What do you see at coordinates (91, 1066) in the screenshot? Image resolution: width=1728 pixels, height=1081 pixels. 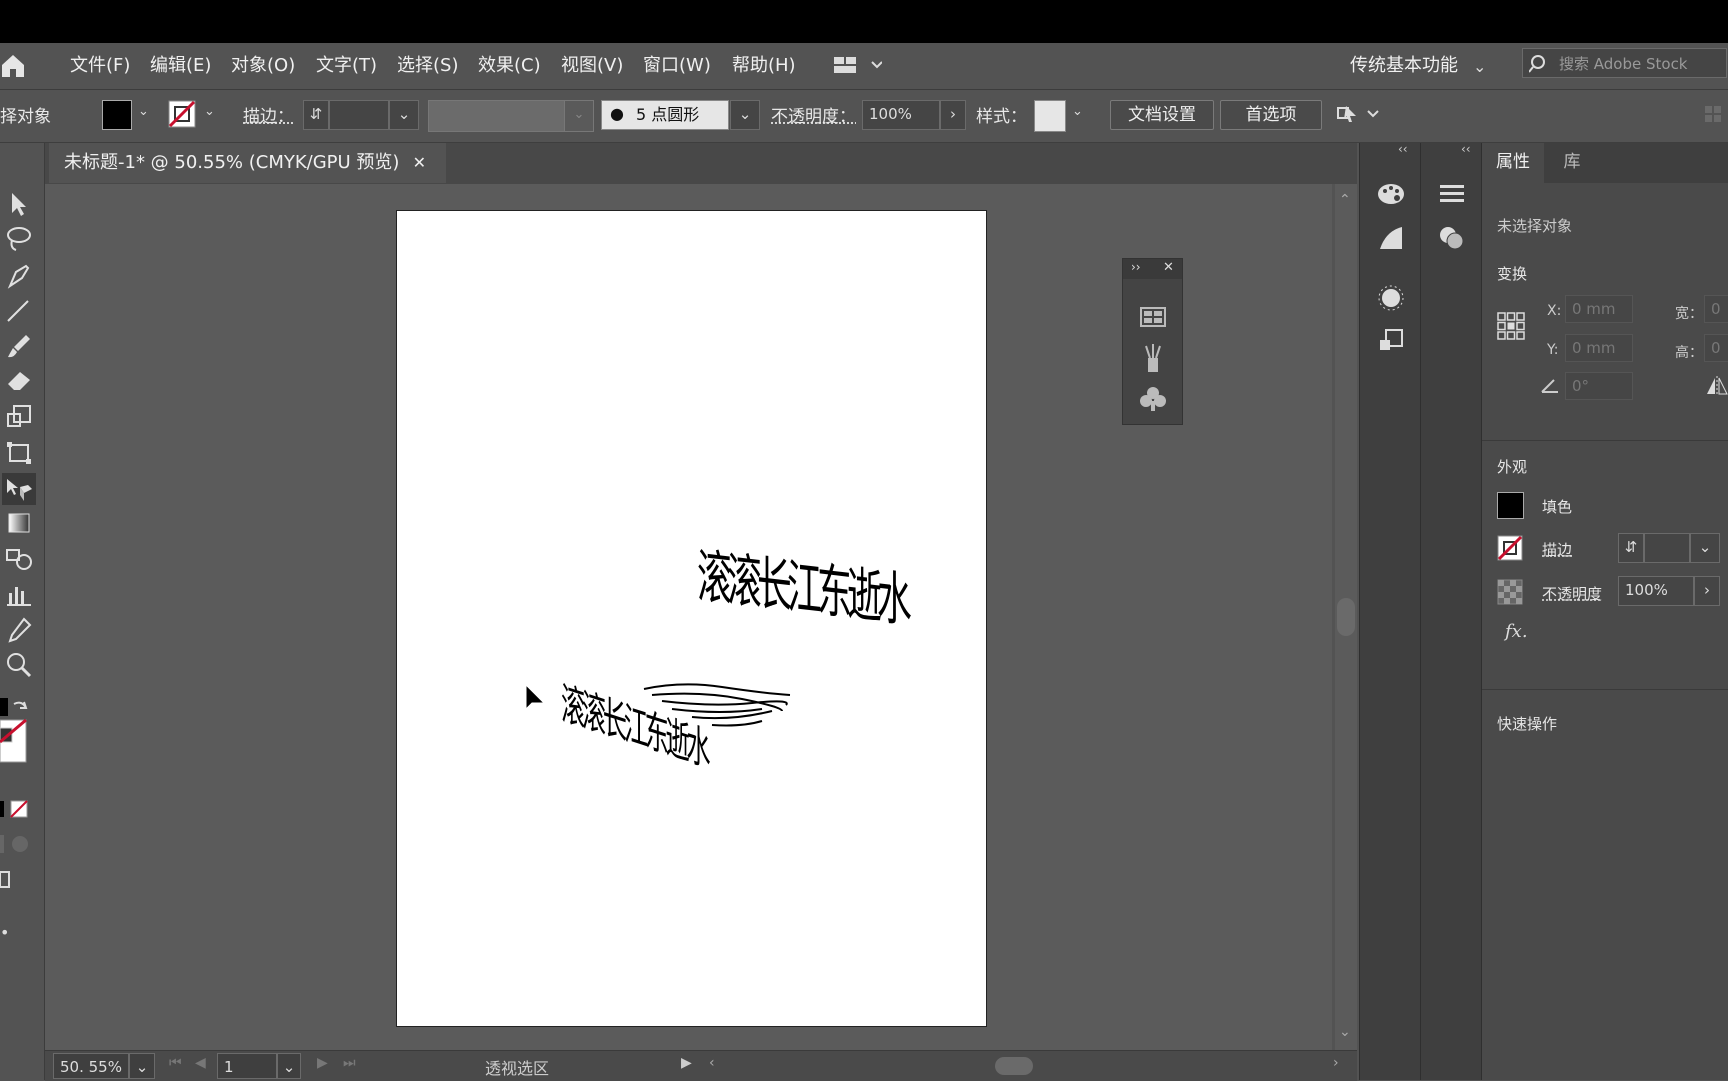 I see `zoom-level-input: 50. 55%` at bounding box center [91, 1066].